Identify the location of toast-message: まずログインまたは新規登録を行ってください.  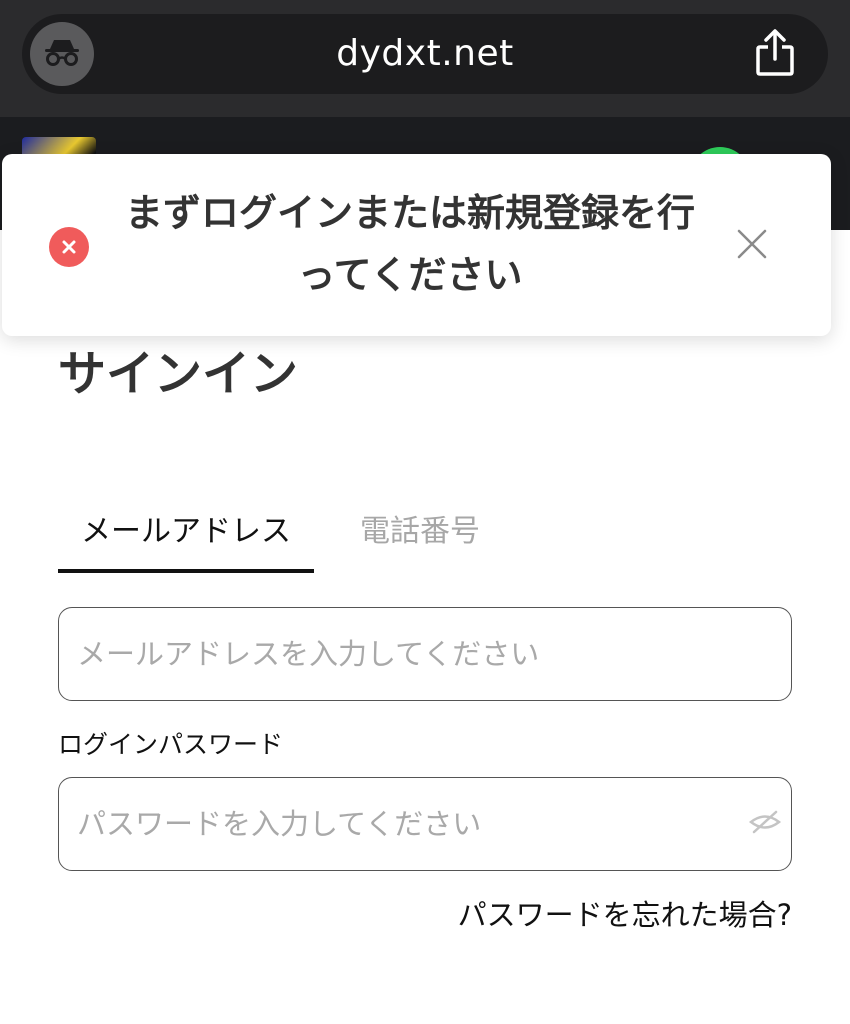
(409, 244).